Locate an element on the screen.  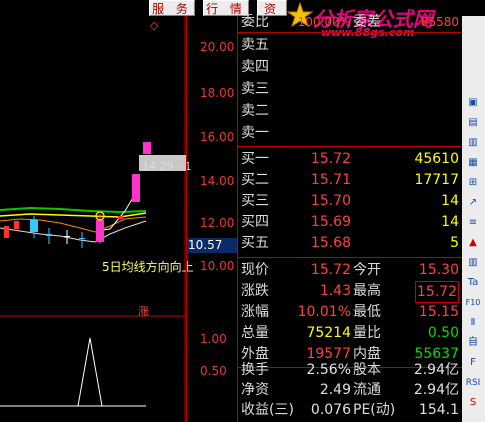
toolbar-icon: Ta is located at coordinates (473, 283).